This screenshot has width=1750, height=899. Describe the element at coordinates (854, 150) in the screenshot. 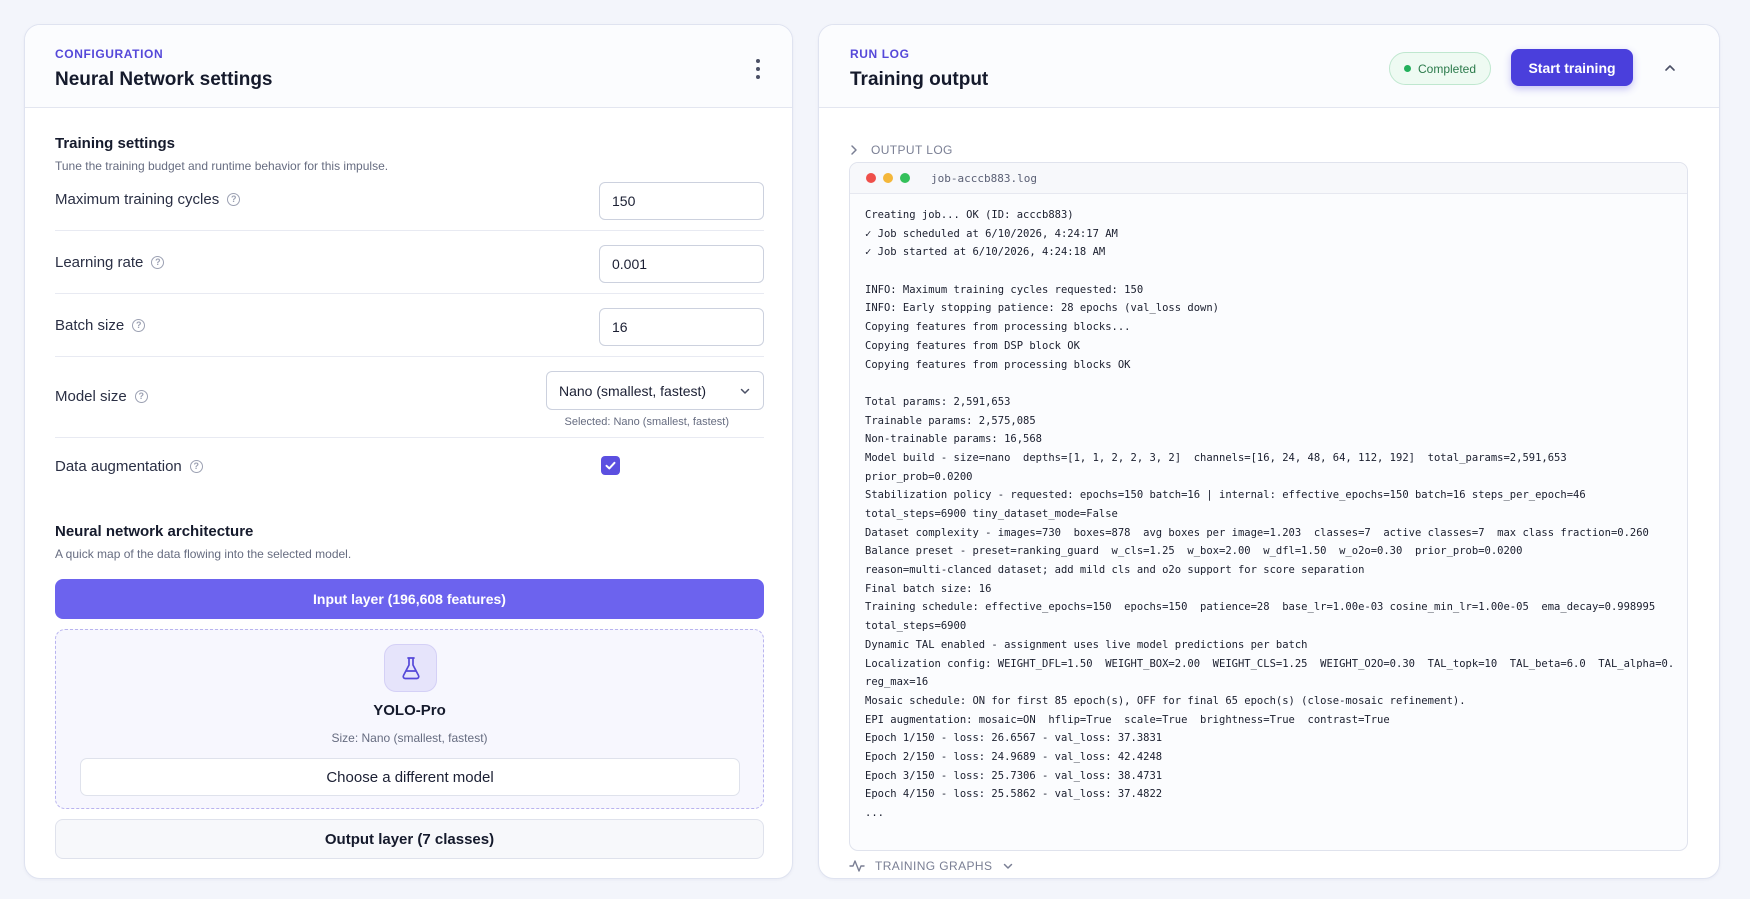

I see `chevron-right-icon` at that location.